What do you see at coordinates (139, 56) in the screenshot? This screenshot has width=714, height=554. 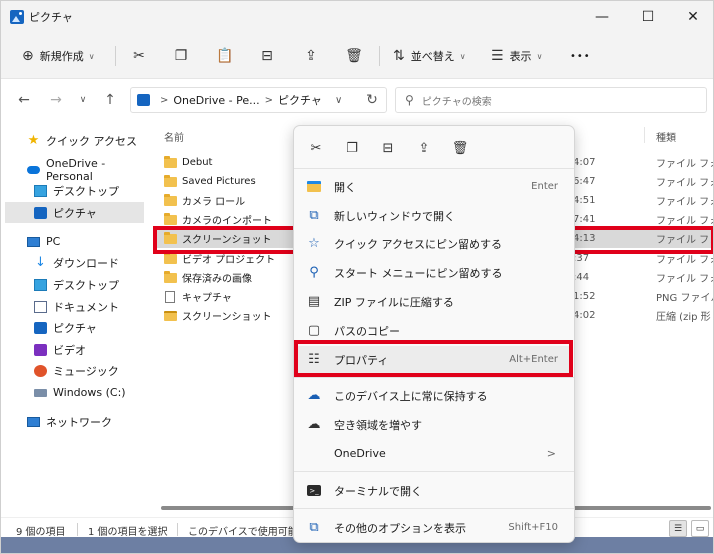 I see `cut-button: ✂` at bounding box center [139, 56].